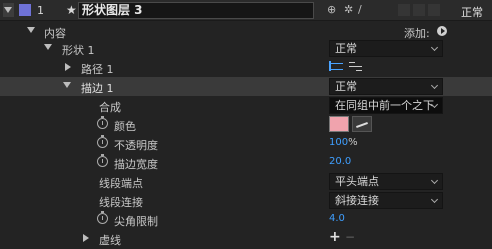 The width and height of the screenshot is (492, 249). What do you see at coordinates (246, 67) in the screenshot?
I see `path-row: 路径 1` at bounding box center [246, 67].